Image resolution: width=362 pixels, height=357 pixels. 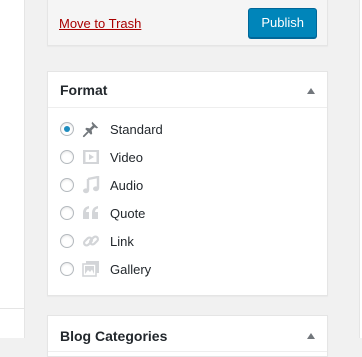 I want to click on blog-categories-box: Blog Categories, so click(x=187, y=336).